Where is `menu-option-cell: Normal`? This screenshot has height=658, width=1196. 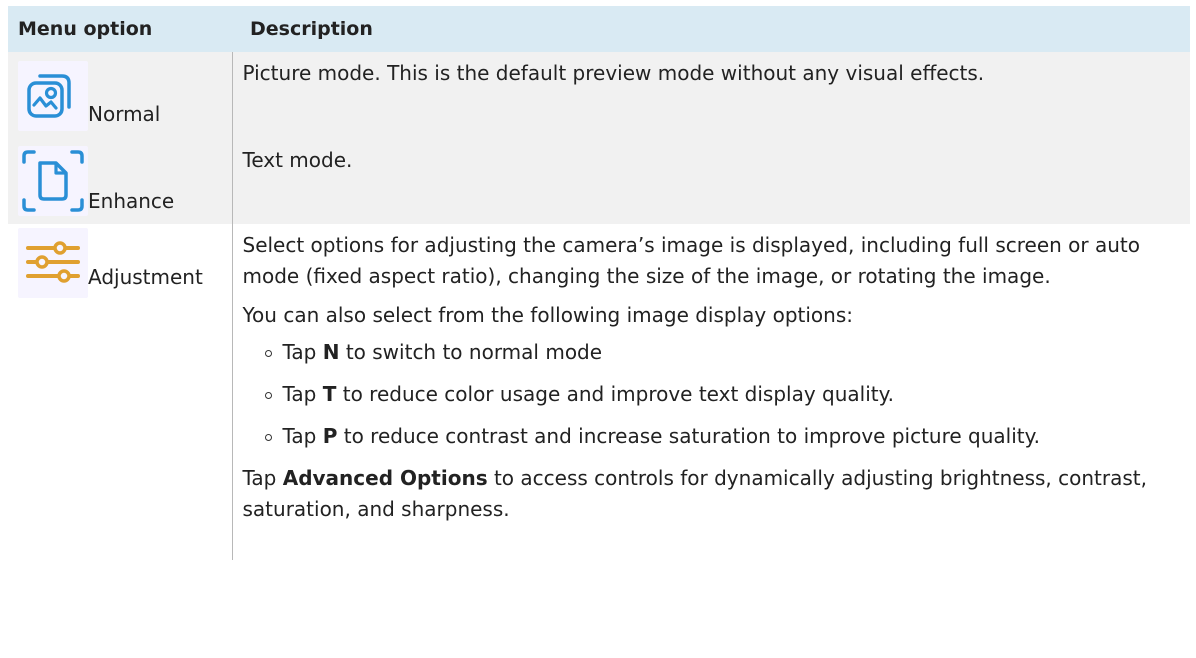 menu-option-cell: Normal is located at coordinates (120, 95).